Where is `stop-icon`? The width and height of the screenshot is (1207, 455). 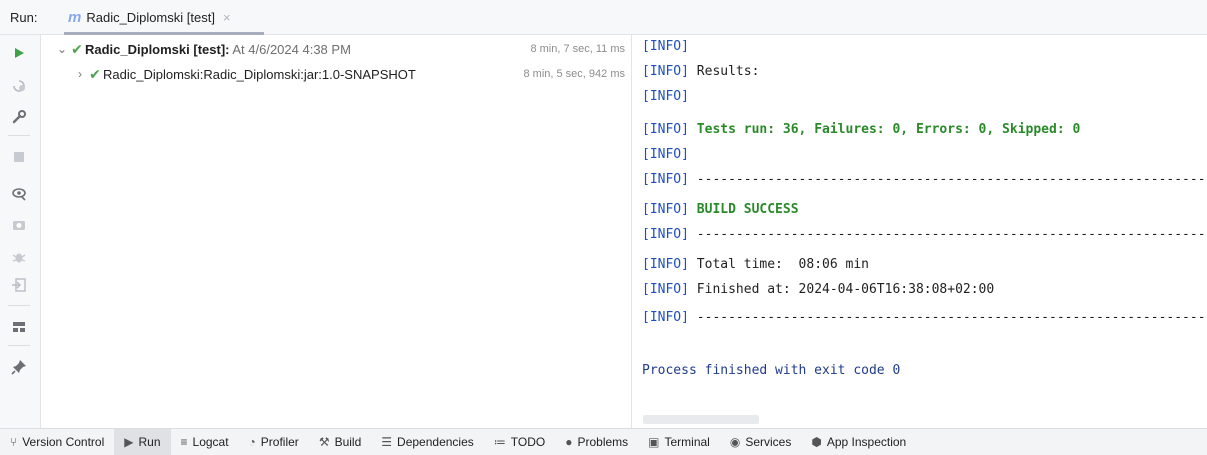 stop-icon is located at coordinates (19, 157).